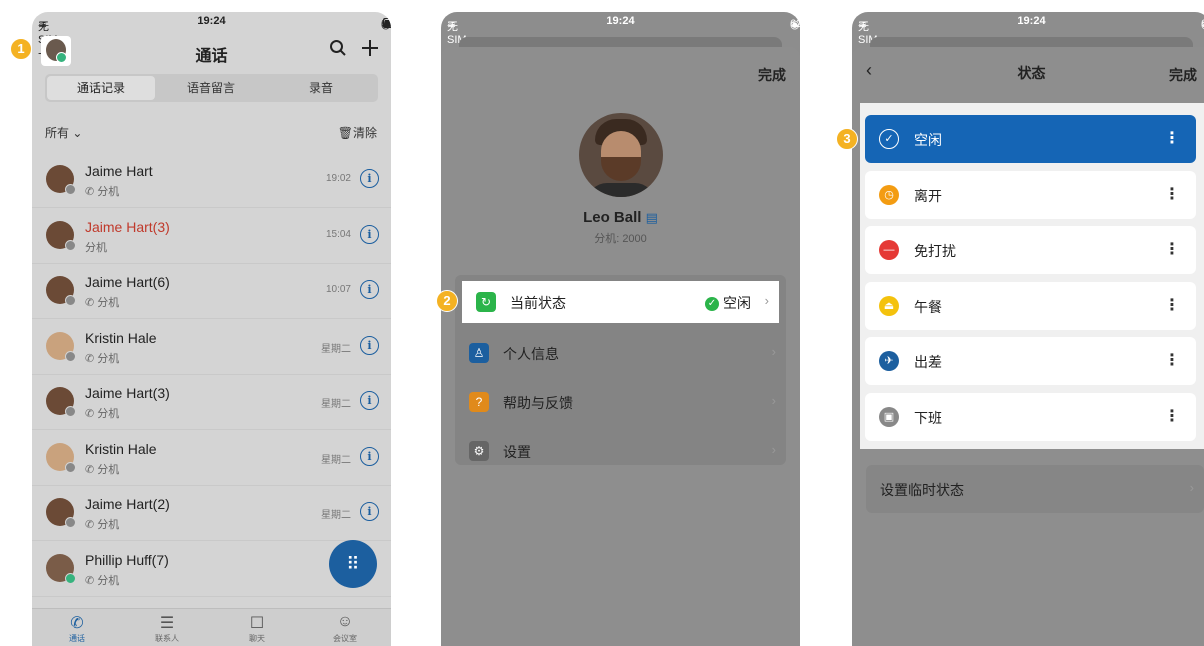 This screenshot has width=1204, height=646. Describe the element at coordinates (620, 402) in the screenshot. I see `menu-help-feedback: ? 帮助与反馈 ›` at that location.